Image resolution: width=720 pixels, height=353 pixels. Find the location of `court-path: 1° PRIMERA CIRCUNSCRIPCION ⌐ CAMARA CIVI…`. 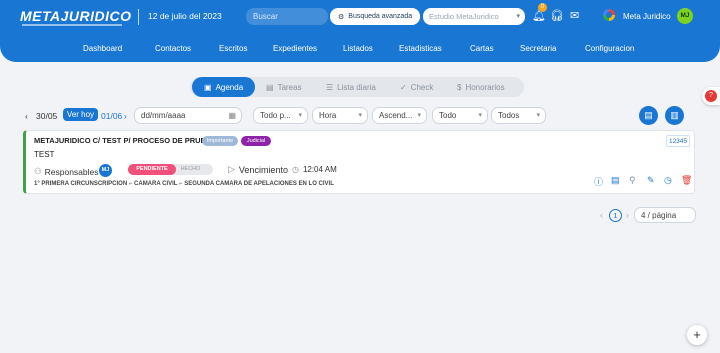

court-path: 1° PRIMERA CIRCUNSCRIPCION ⌐ CAMARA CIVI… is located at coordinates (184, 184).